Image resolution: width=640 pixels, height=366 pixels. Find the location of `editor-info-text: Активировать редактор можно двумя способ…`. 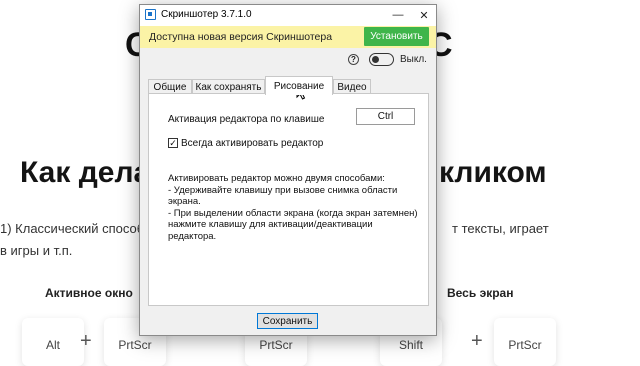

editor-info-text: Активировать редактор можно двумя способ… is located at coordinates (293, 208).